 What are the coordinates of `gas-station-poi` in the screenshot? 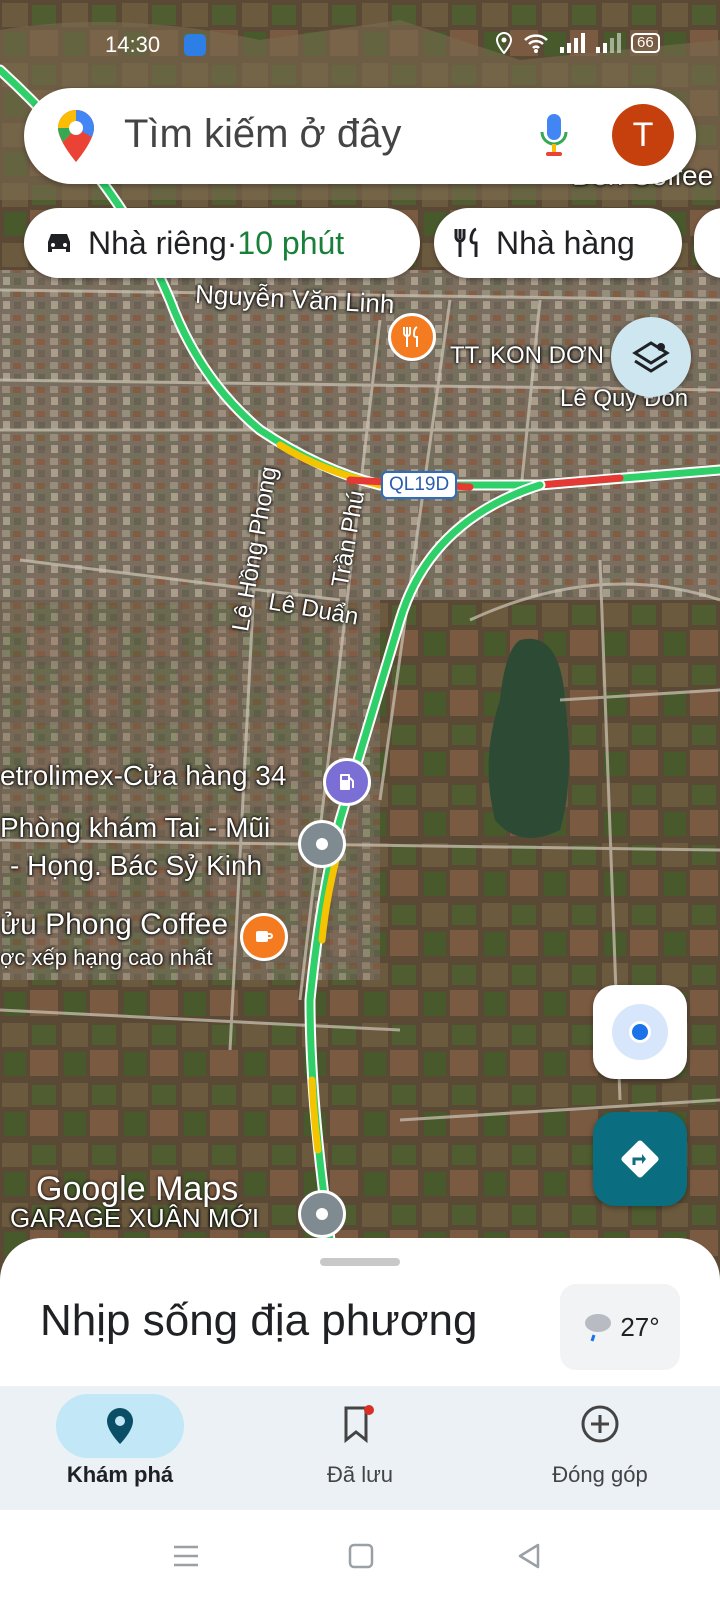 It's located at (347, 782).